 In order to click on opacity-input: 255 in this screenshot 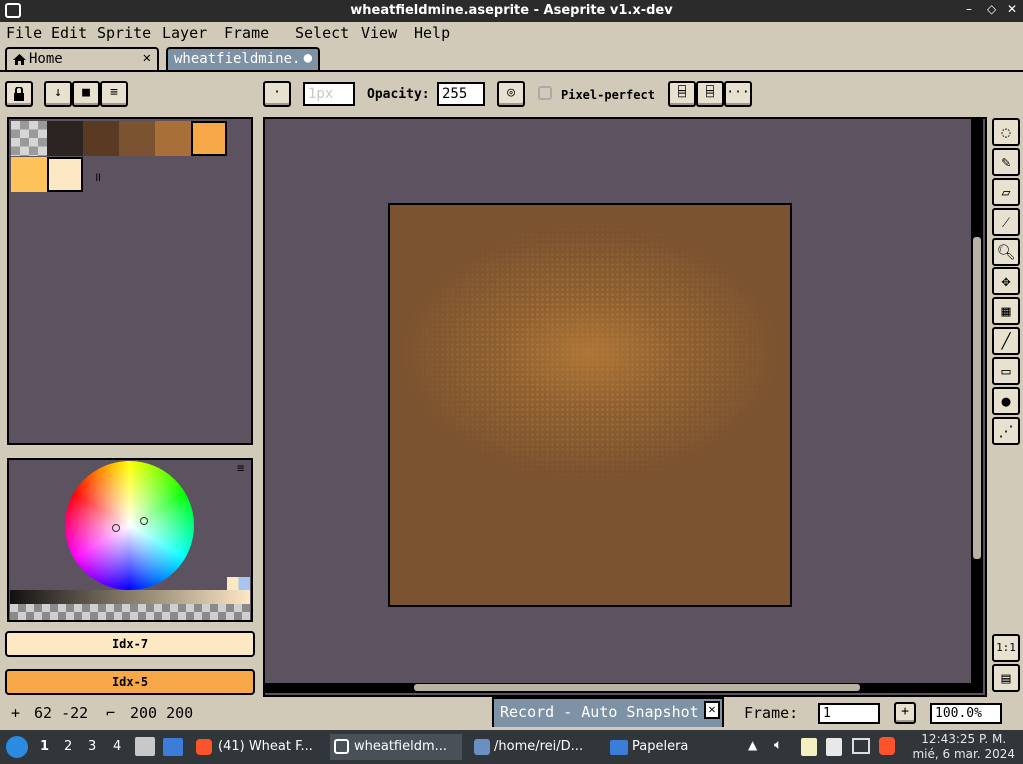, I will do `click(461, 94)`.